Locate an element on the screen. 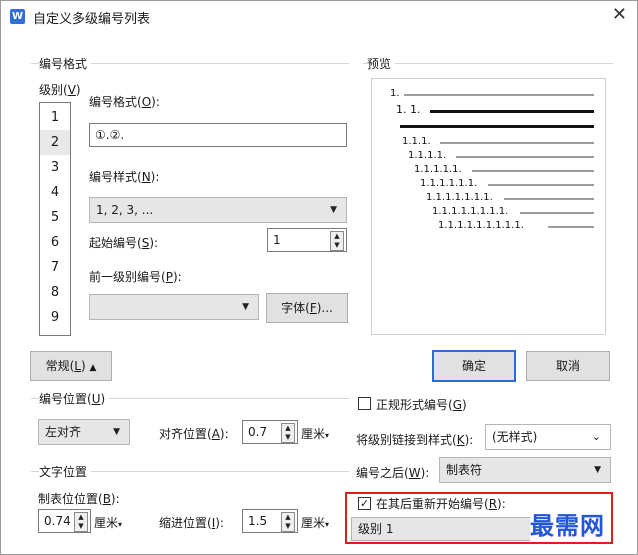 The height and width of the screenshot is (555, 638). preview-line-label: 1. is located at coordinates (395, 93).